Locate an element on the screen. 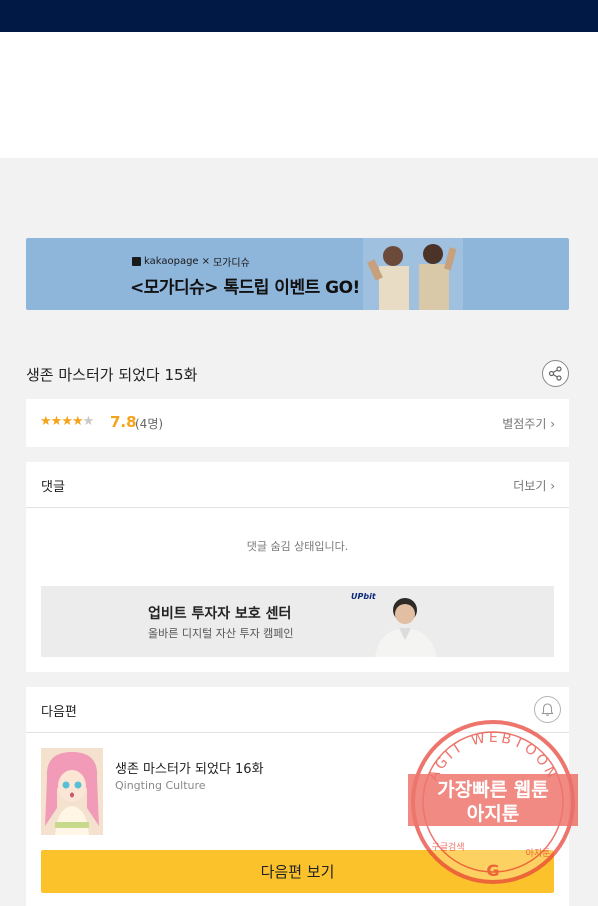 This screenshot has width=598, height=906. share-icon is located at coordinates (555, 373).